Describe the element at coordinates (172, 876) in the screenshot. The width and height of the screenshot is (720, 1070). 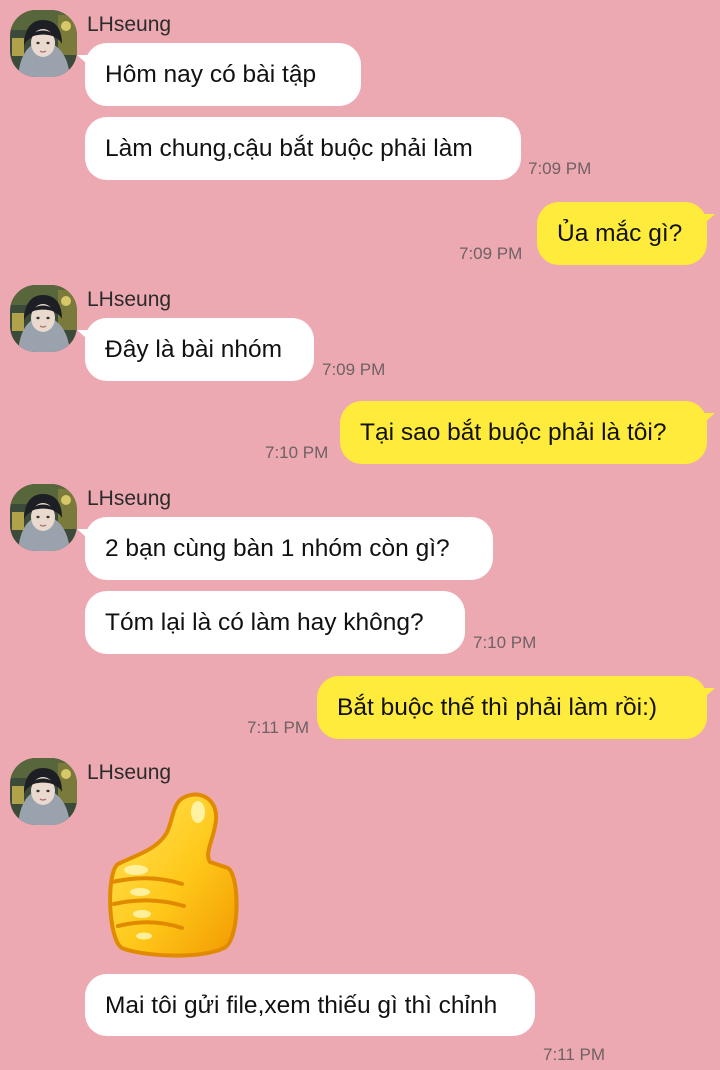
I see `thumbs-up-sticker` at that location.